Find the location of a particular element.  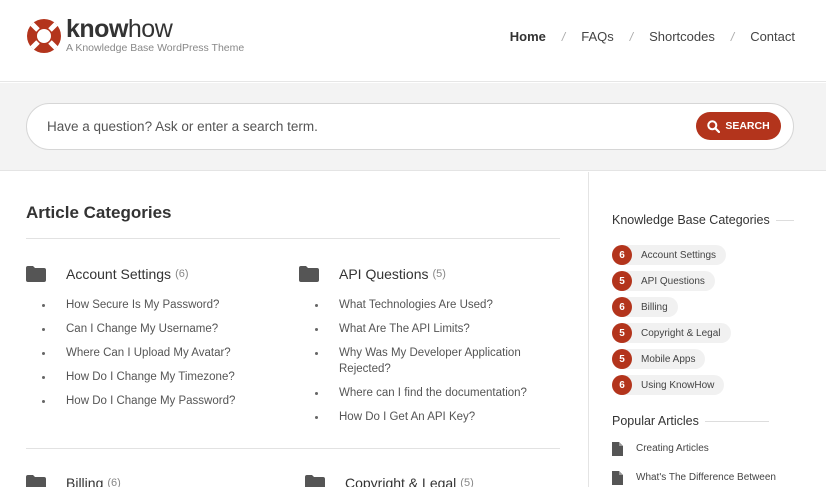

kb-category-label: Billing is located at coordinates (654, 307).